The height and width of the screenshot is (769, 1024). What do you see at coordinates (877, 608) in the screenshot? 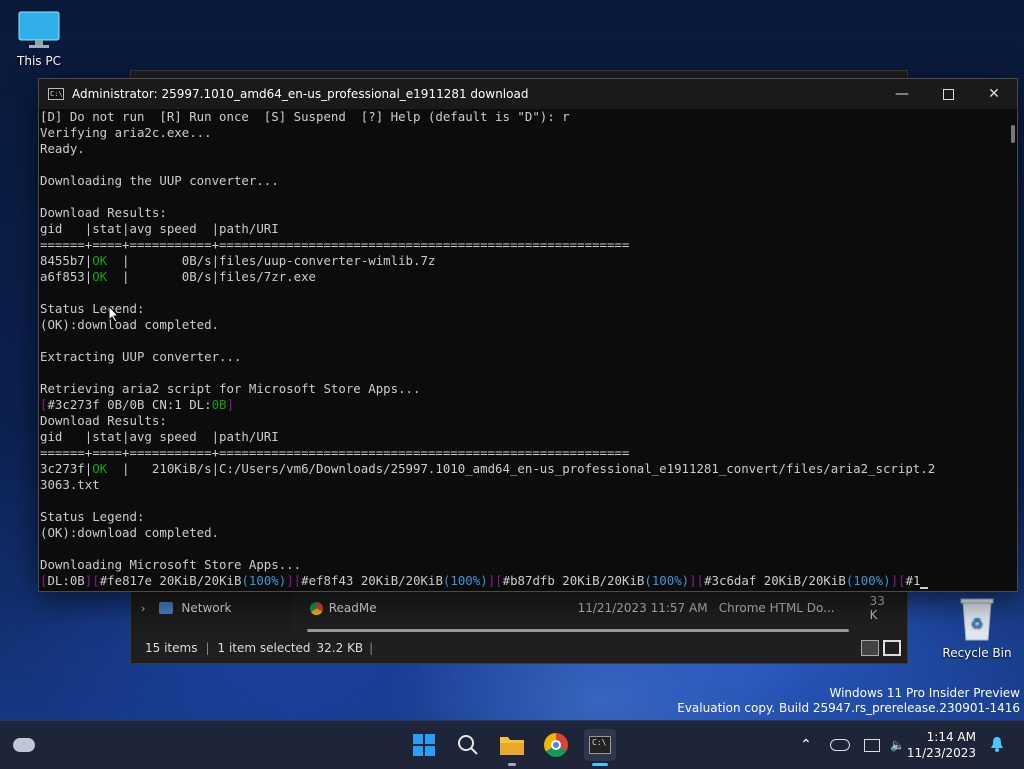
I see `file-size: 33 K` at bounding box center [877, 608].